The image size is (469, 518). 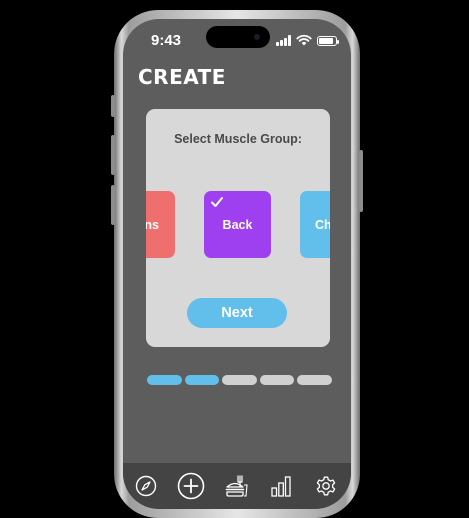 I want to click on muscle-group-label: Ch, so click(x=322, y=224).